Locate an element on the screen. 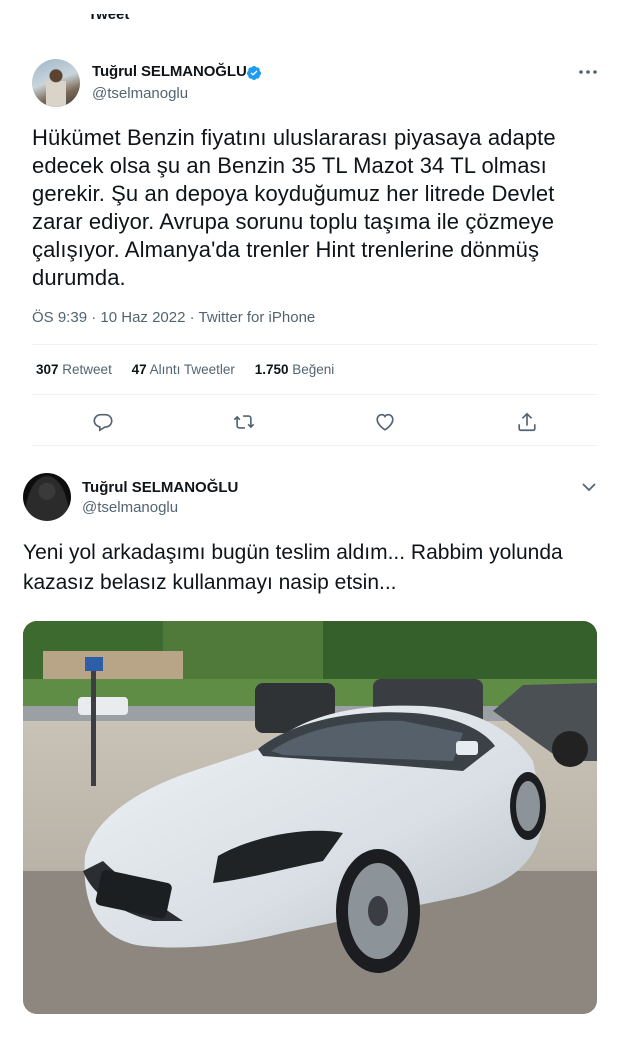 The image size is (617, 1050). heart-icon is located at coordinates (385, 422).